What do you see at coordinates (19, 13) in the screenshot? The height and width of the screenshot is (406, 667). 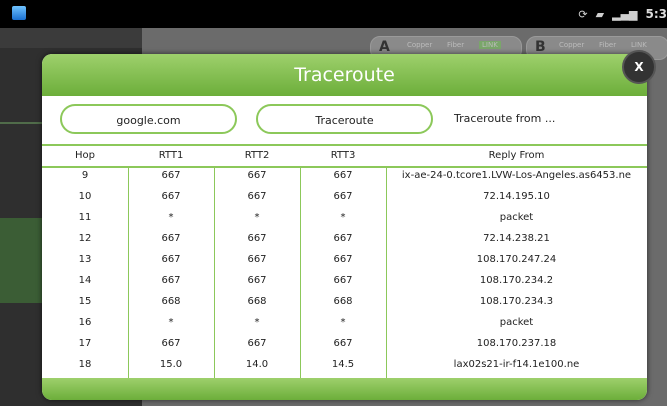 I see `app-notification-icon` at bounding box center [19, 13].